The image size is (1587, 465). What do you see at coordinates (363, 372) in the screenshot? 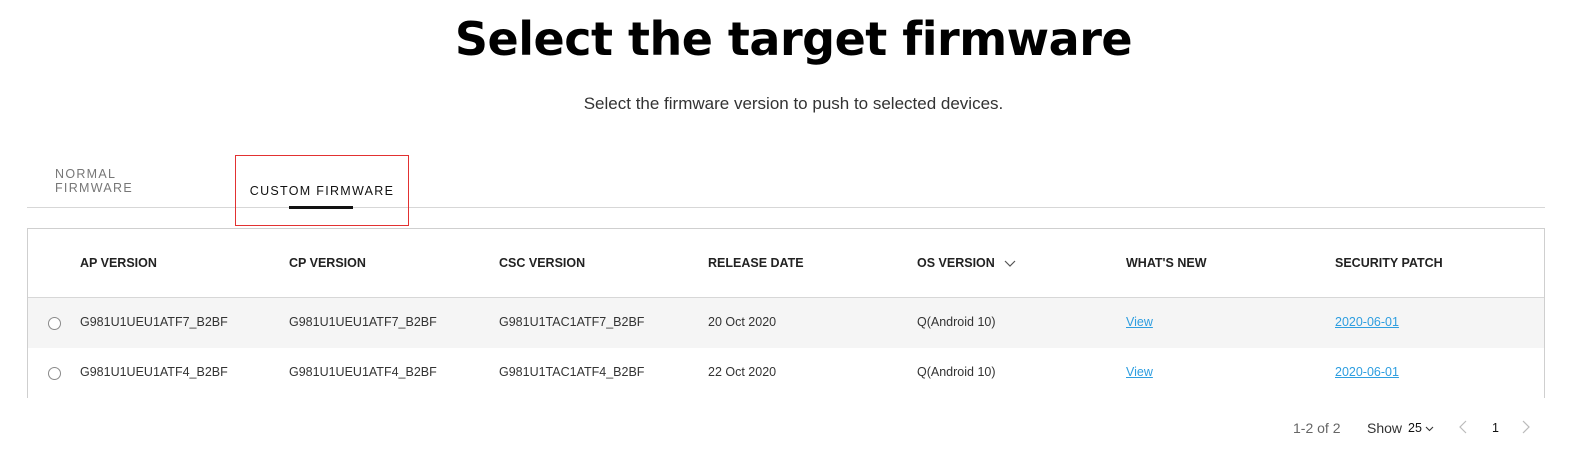
I see `cp-version-cell: G981U1UEU1ATF4_B2BF` at bounding box center [363, 372].